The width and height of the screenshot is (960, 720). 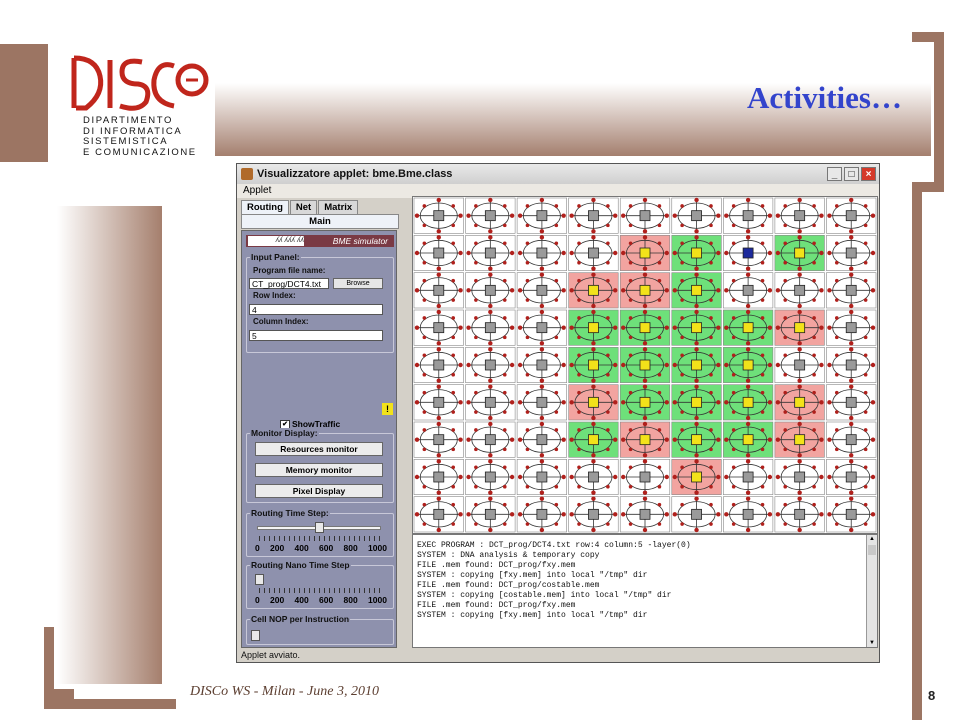 What do you see at coordinates (319, 470) in the screenshot?
I see `memory-monitor-button: Memory monitor` at bounding box center [319, 470].